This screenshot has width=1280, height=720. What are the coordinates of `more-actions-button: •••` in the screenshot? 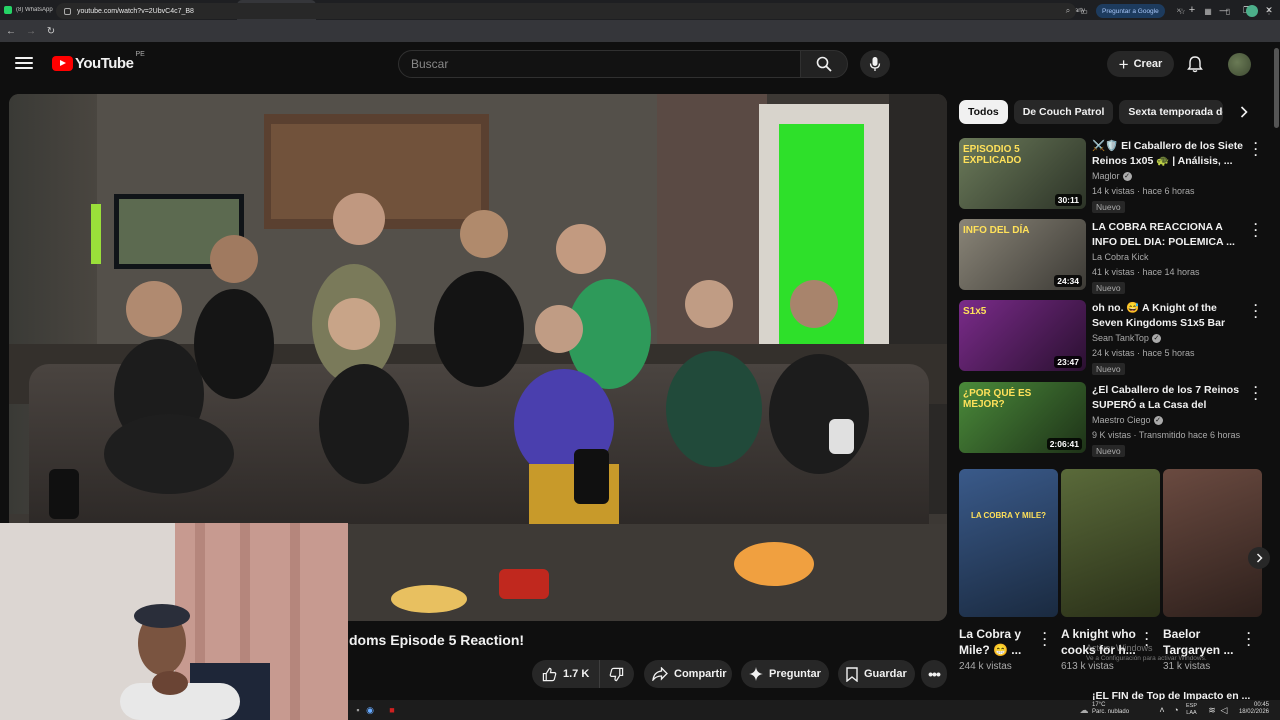 It's located at (934, 674).